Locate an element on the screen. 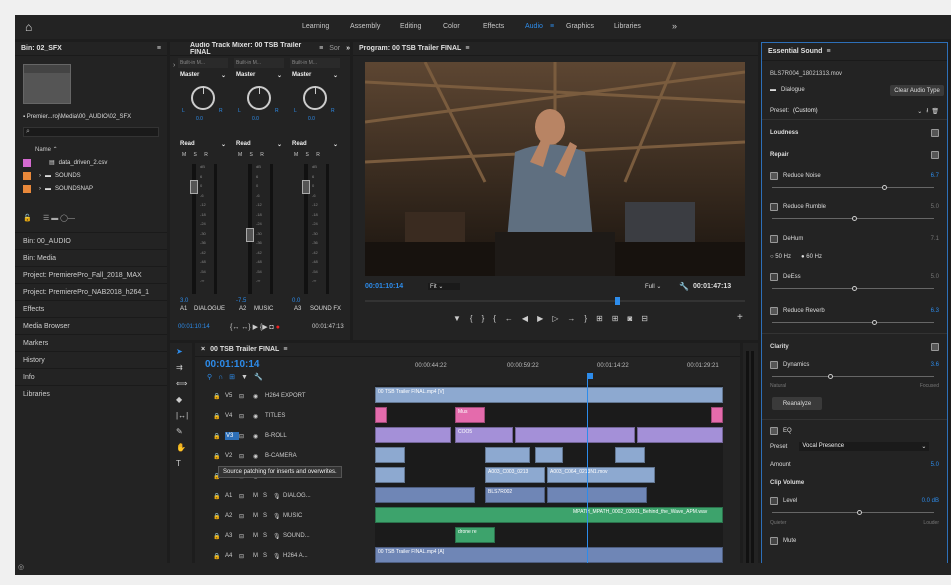 The height and width of the screenshot is (585, 951). list-item: › ▬ SOUNDSNAP is located at coordinates (91, 188).